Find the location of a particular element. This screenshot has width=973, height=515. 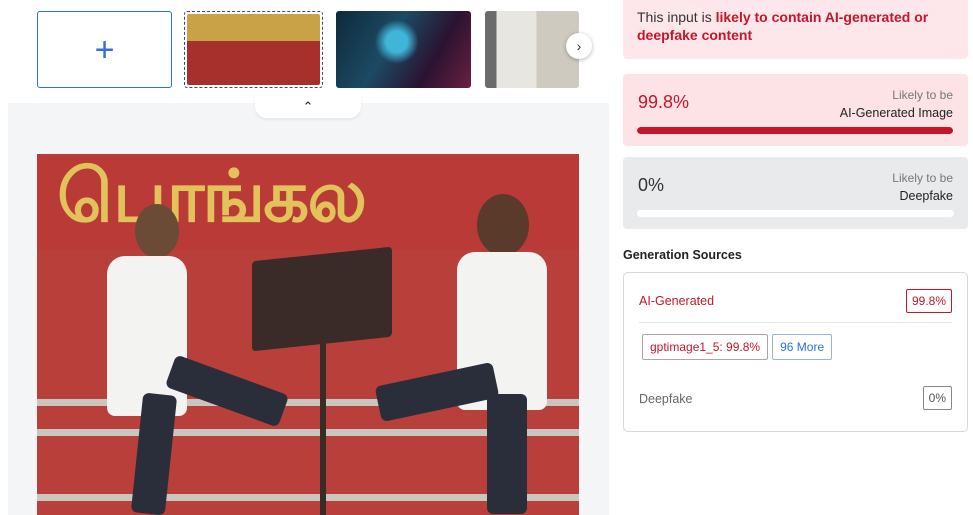

chevron-up-icon: ⌃ is located at coordinates (308, 106).